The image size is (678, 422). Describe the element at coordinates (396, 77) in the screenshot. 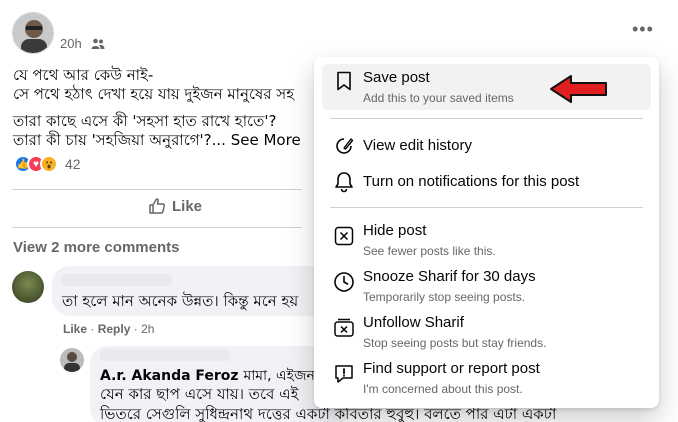

I see `menu-item-title: Save post` at that location.